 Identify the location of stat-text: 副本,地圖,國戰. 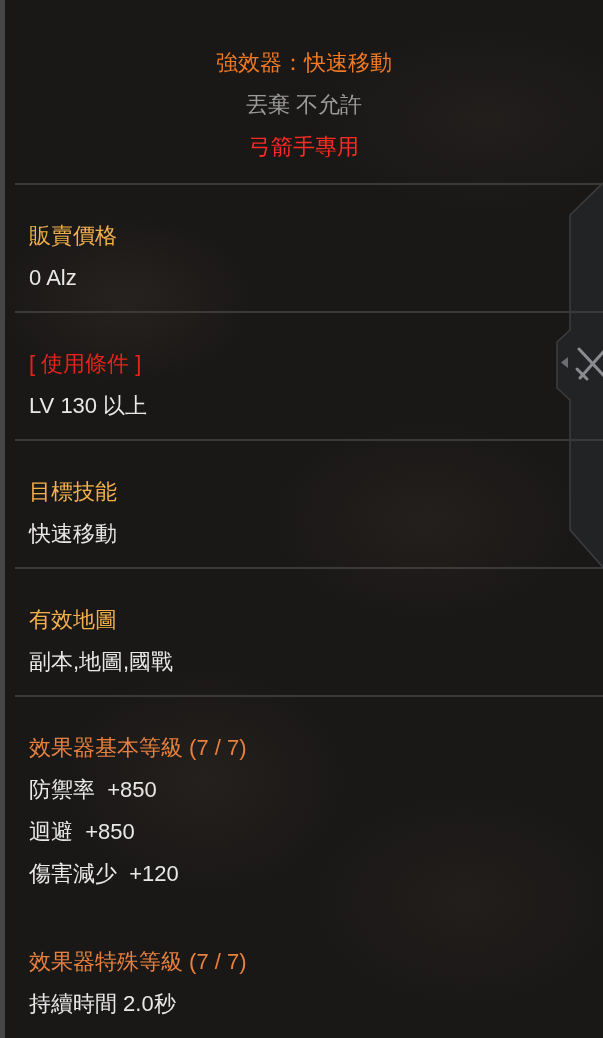
(101, 662).